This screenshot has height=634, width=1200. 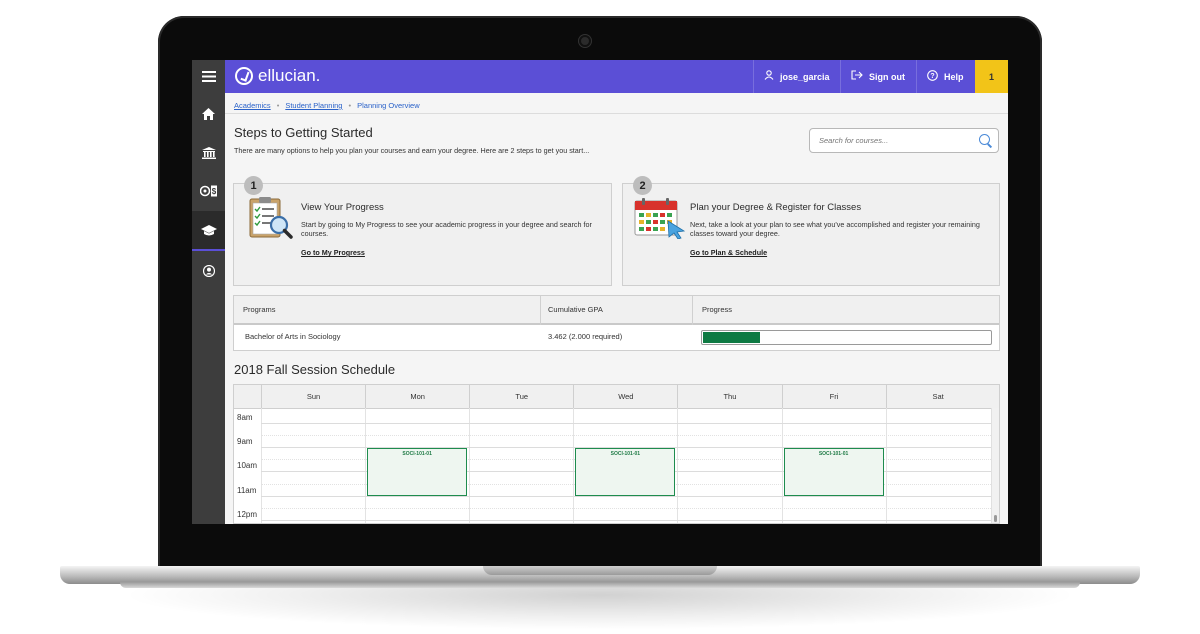 What do you see at coordinates (208, 231) in the screenshot?
I see `graduation-cap-icon` at bounding box center [208, 231].